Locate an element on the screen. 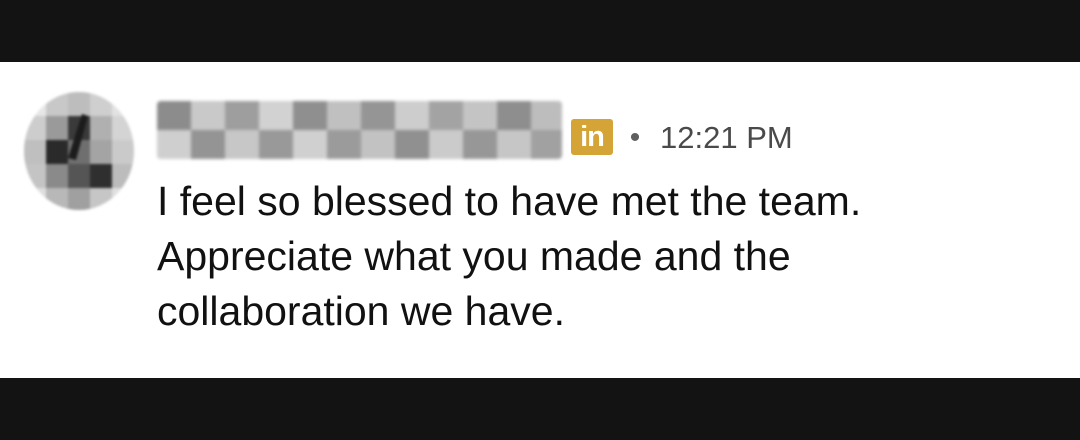 The height and width of the screenshot is (440, 1080). sender-name-redacted is located at coordinates (359, 130).